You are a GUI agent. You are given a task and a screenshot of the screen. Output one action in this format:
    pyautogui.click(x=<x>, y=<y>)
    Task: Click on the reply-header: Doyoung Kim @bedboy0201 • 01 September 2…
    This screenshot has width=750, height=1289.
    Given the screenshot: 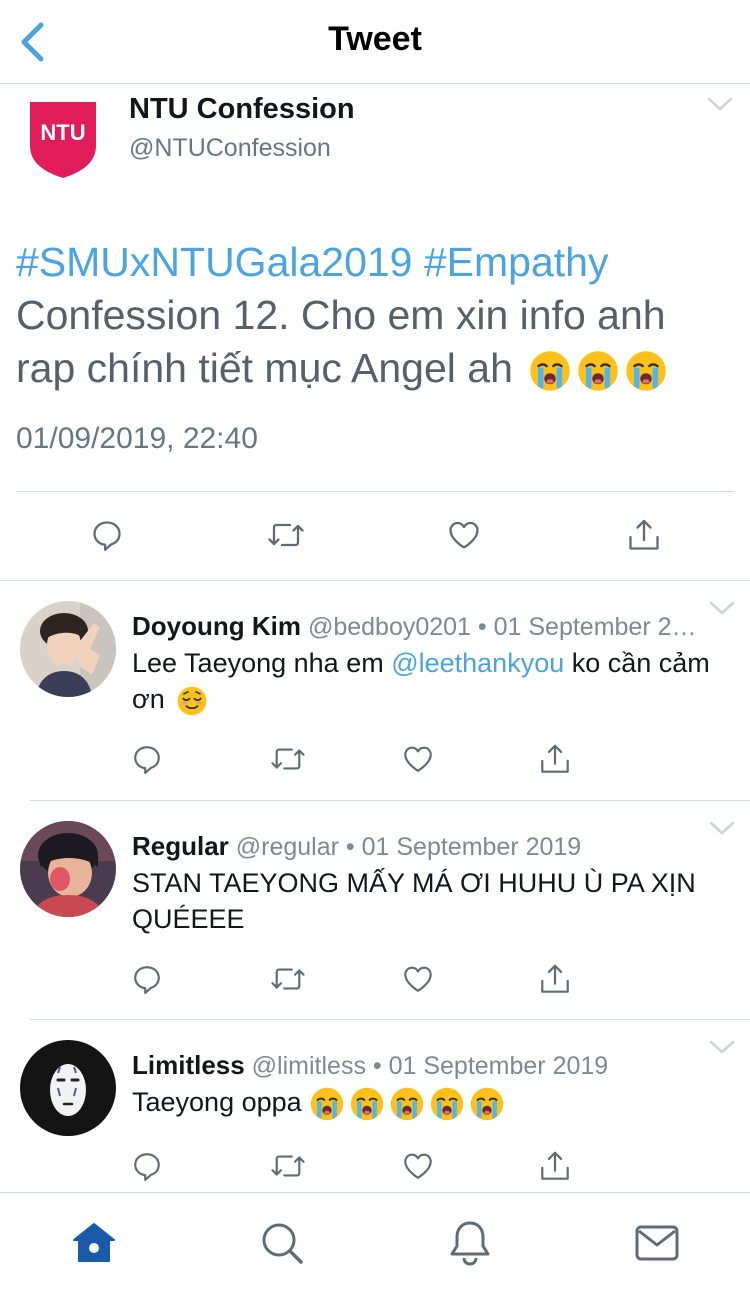 What is the action you would take?
    pyautogui.click(x=422, y=626)
    